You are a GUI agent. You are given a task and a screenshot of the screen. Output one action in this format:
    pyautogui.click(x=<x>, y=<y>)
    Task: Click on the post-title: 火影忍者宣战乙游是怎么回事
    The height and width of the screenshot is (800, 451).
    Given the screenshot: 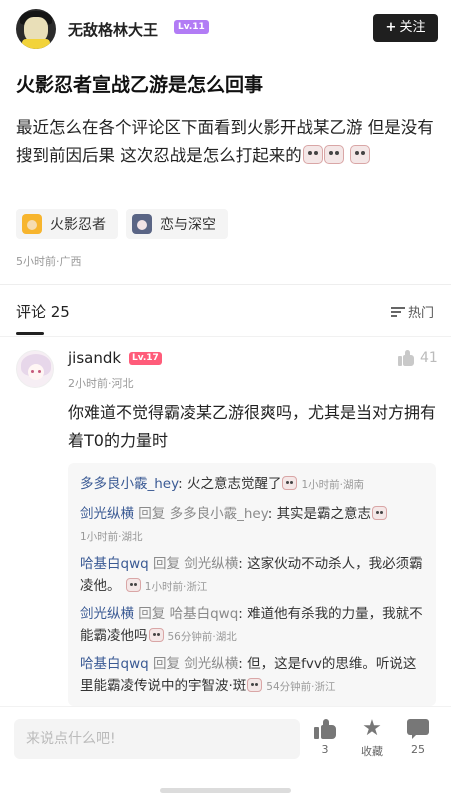 What is the action you would take?
    pyautogui.click(x=140, y=85)
    